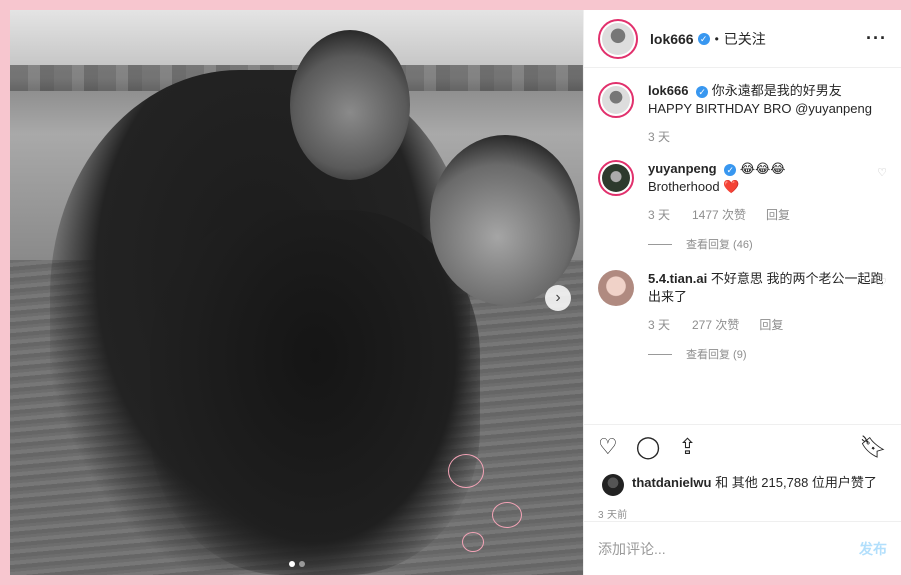 The height and width of the screenshot is (585, 911). I want to click on view-replies: 查看回复 (46), so click(767, 244).